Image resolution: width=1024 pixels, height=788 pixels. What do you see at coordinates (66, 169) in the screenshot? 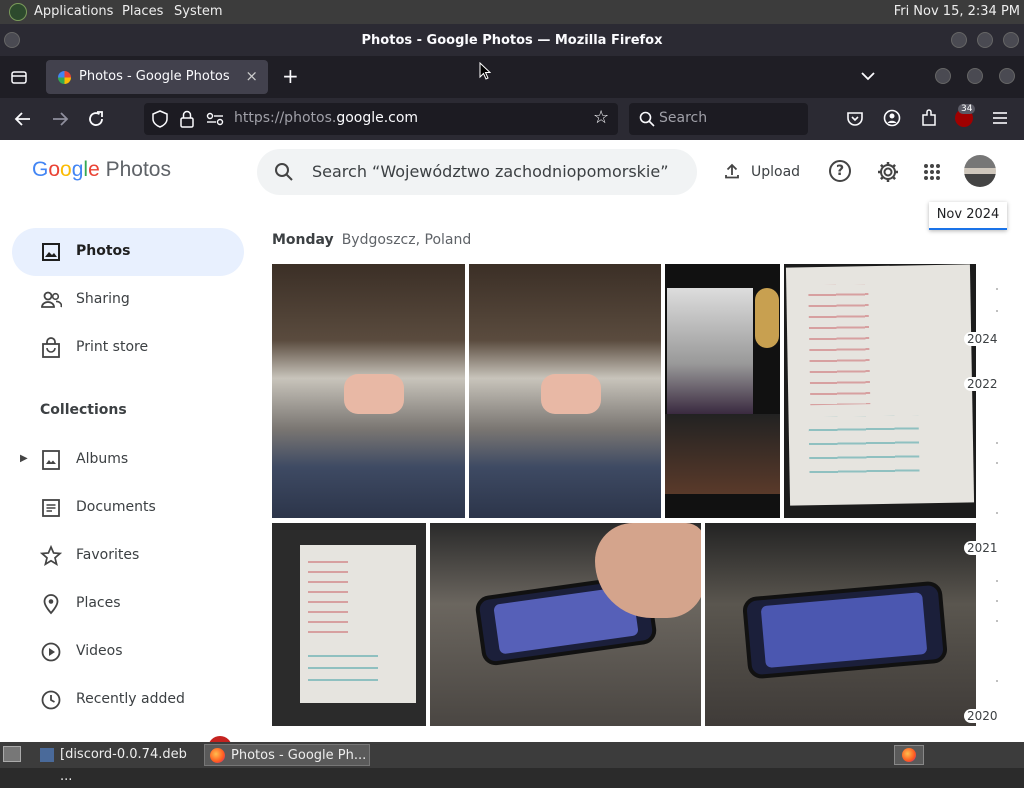
I see `logo-letter: o` at bounding box center [66, 169].